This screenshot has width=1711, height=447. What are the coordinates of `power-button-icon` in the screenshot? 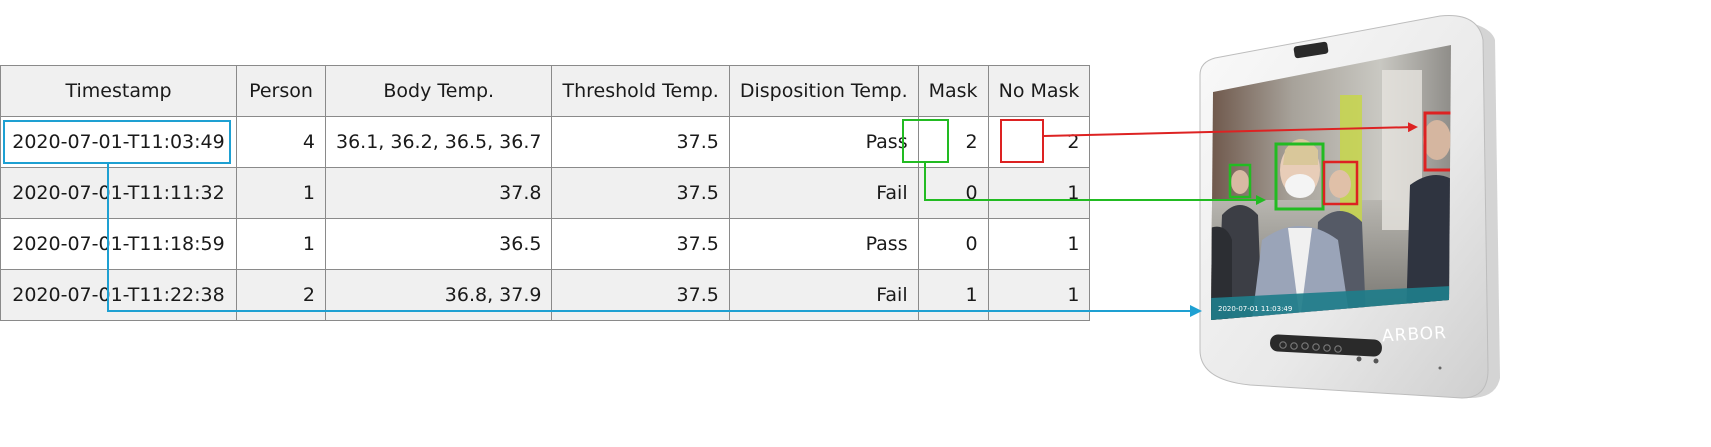 It's located at (1359, 359).